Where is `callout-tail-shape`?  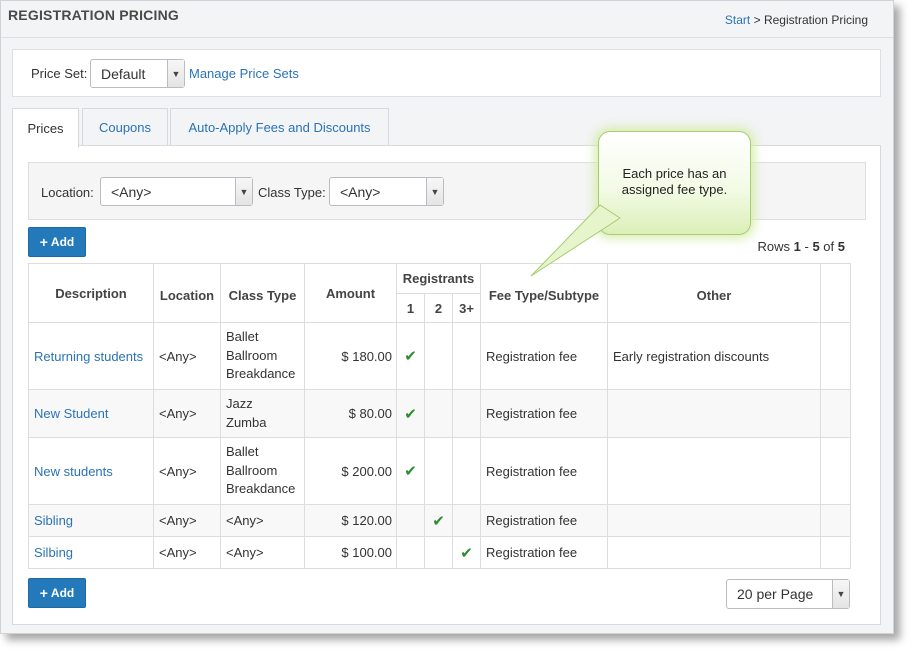 callout-tail-shape is located at coordinates (575, 240).